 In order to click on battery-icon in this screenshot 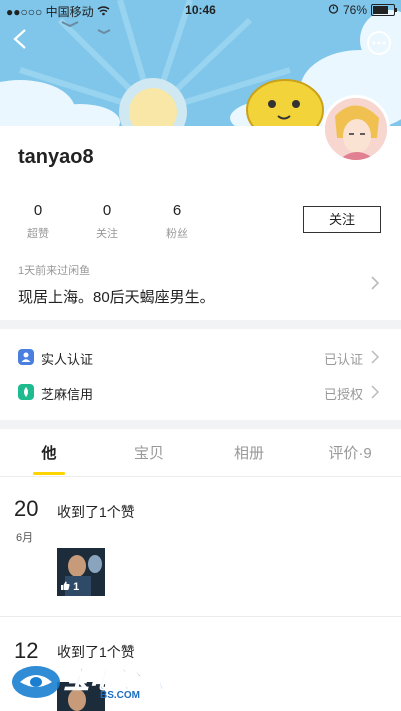, I will do `click(384, 10)`.